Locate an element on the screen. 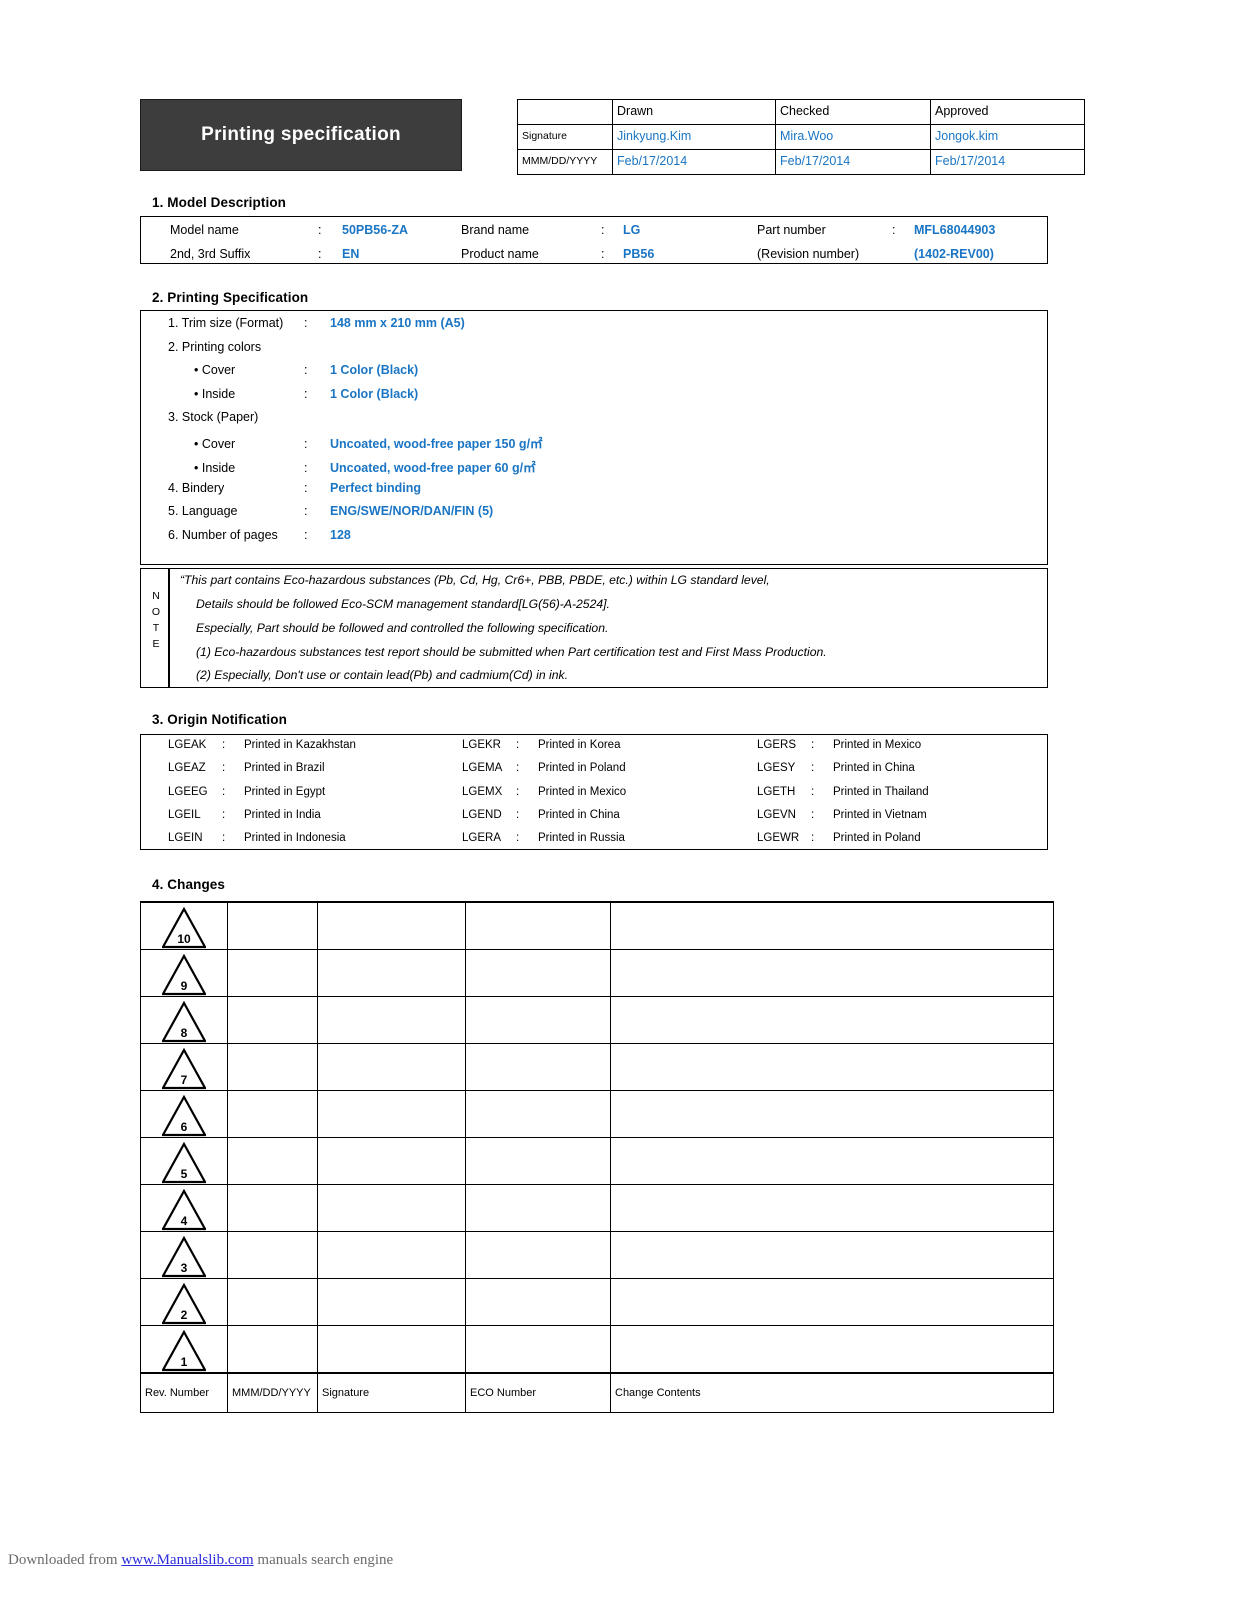  revision-marker: 6 is located at coordinates (184, 1114).